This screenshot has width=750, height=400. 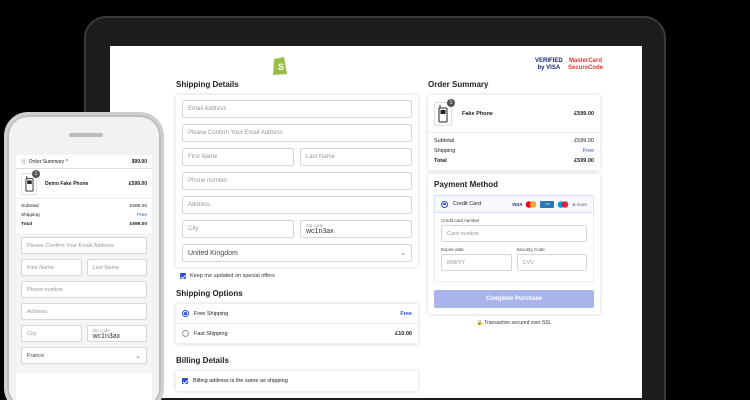 What do you see at coordinates (551, 262) in the screenshot?
I see `cvv-field: CVV` at bounding box center [551, 262].